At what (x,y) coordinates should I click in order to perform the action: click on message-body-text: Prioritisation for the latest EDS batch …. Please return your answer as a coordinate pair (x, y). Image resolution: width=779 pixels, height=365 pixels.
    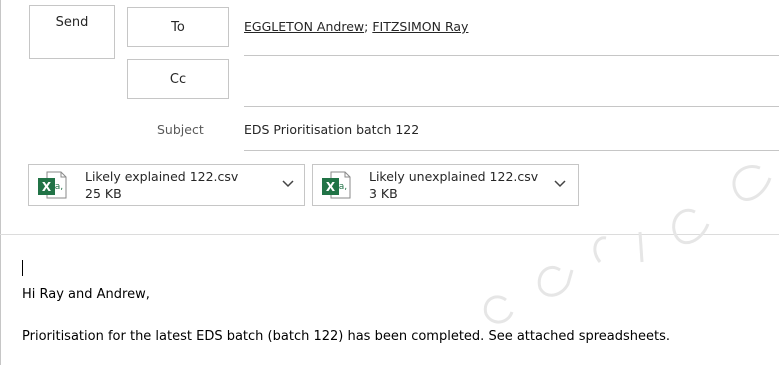
    Looking at the image, I should click on (346, 336).